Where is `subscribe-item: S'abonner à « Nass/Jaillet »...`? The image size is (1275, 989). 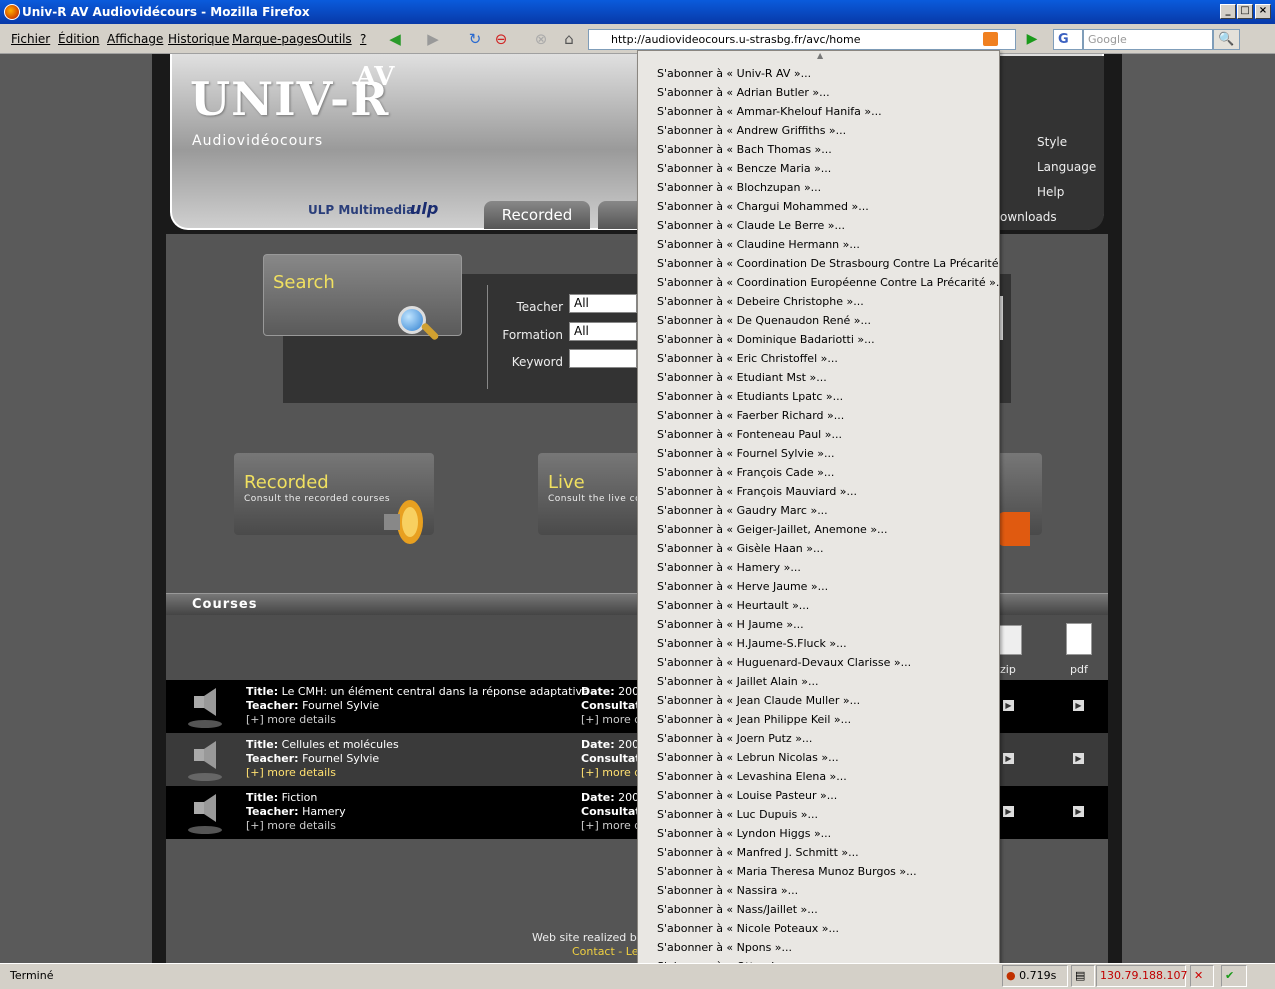 subscribe-item: S'abonner à « Nass/Jaillet »... is located at coordinates (828, 909).